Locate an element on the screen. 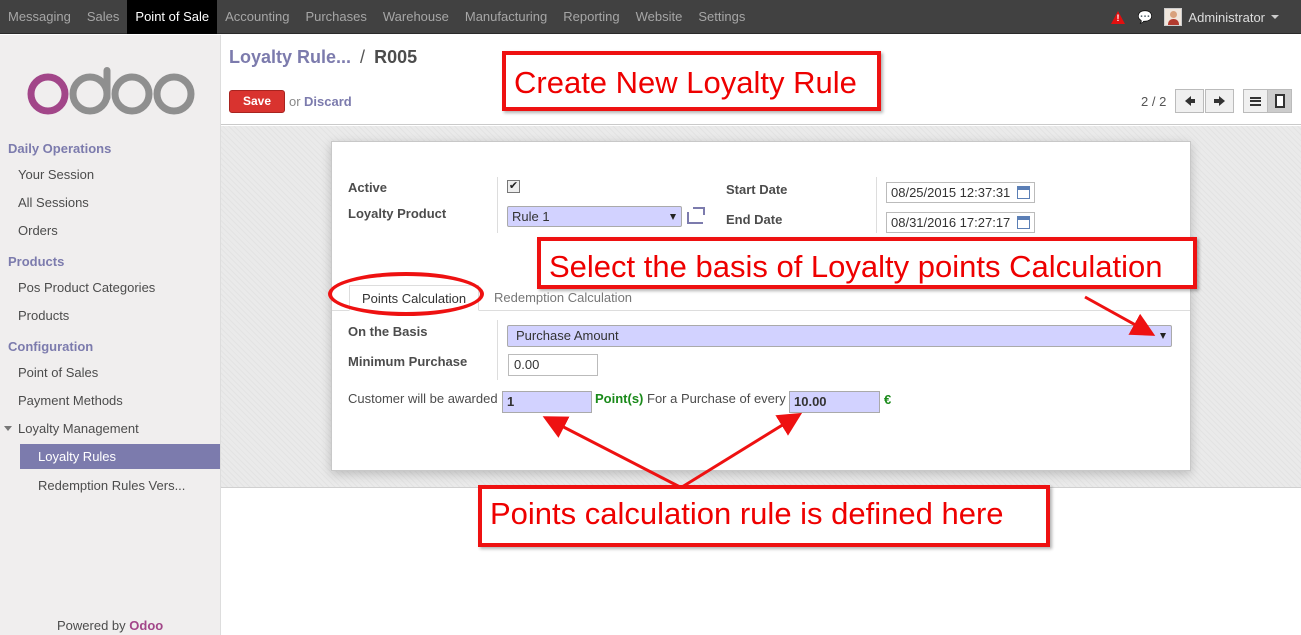 Image resolution: width=1301 pixels, height=635 pixels. form-icon is located at coordinates (1279, 101).